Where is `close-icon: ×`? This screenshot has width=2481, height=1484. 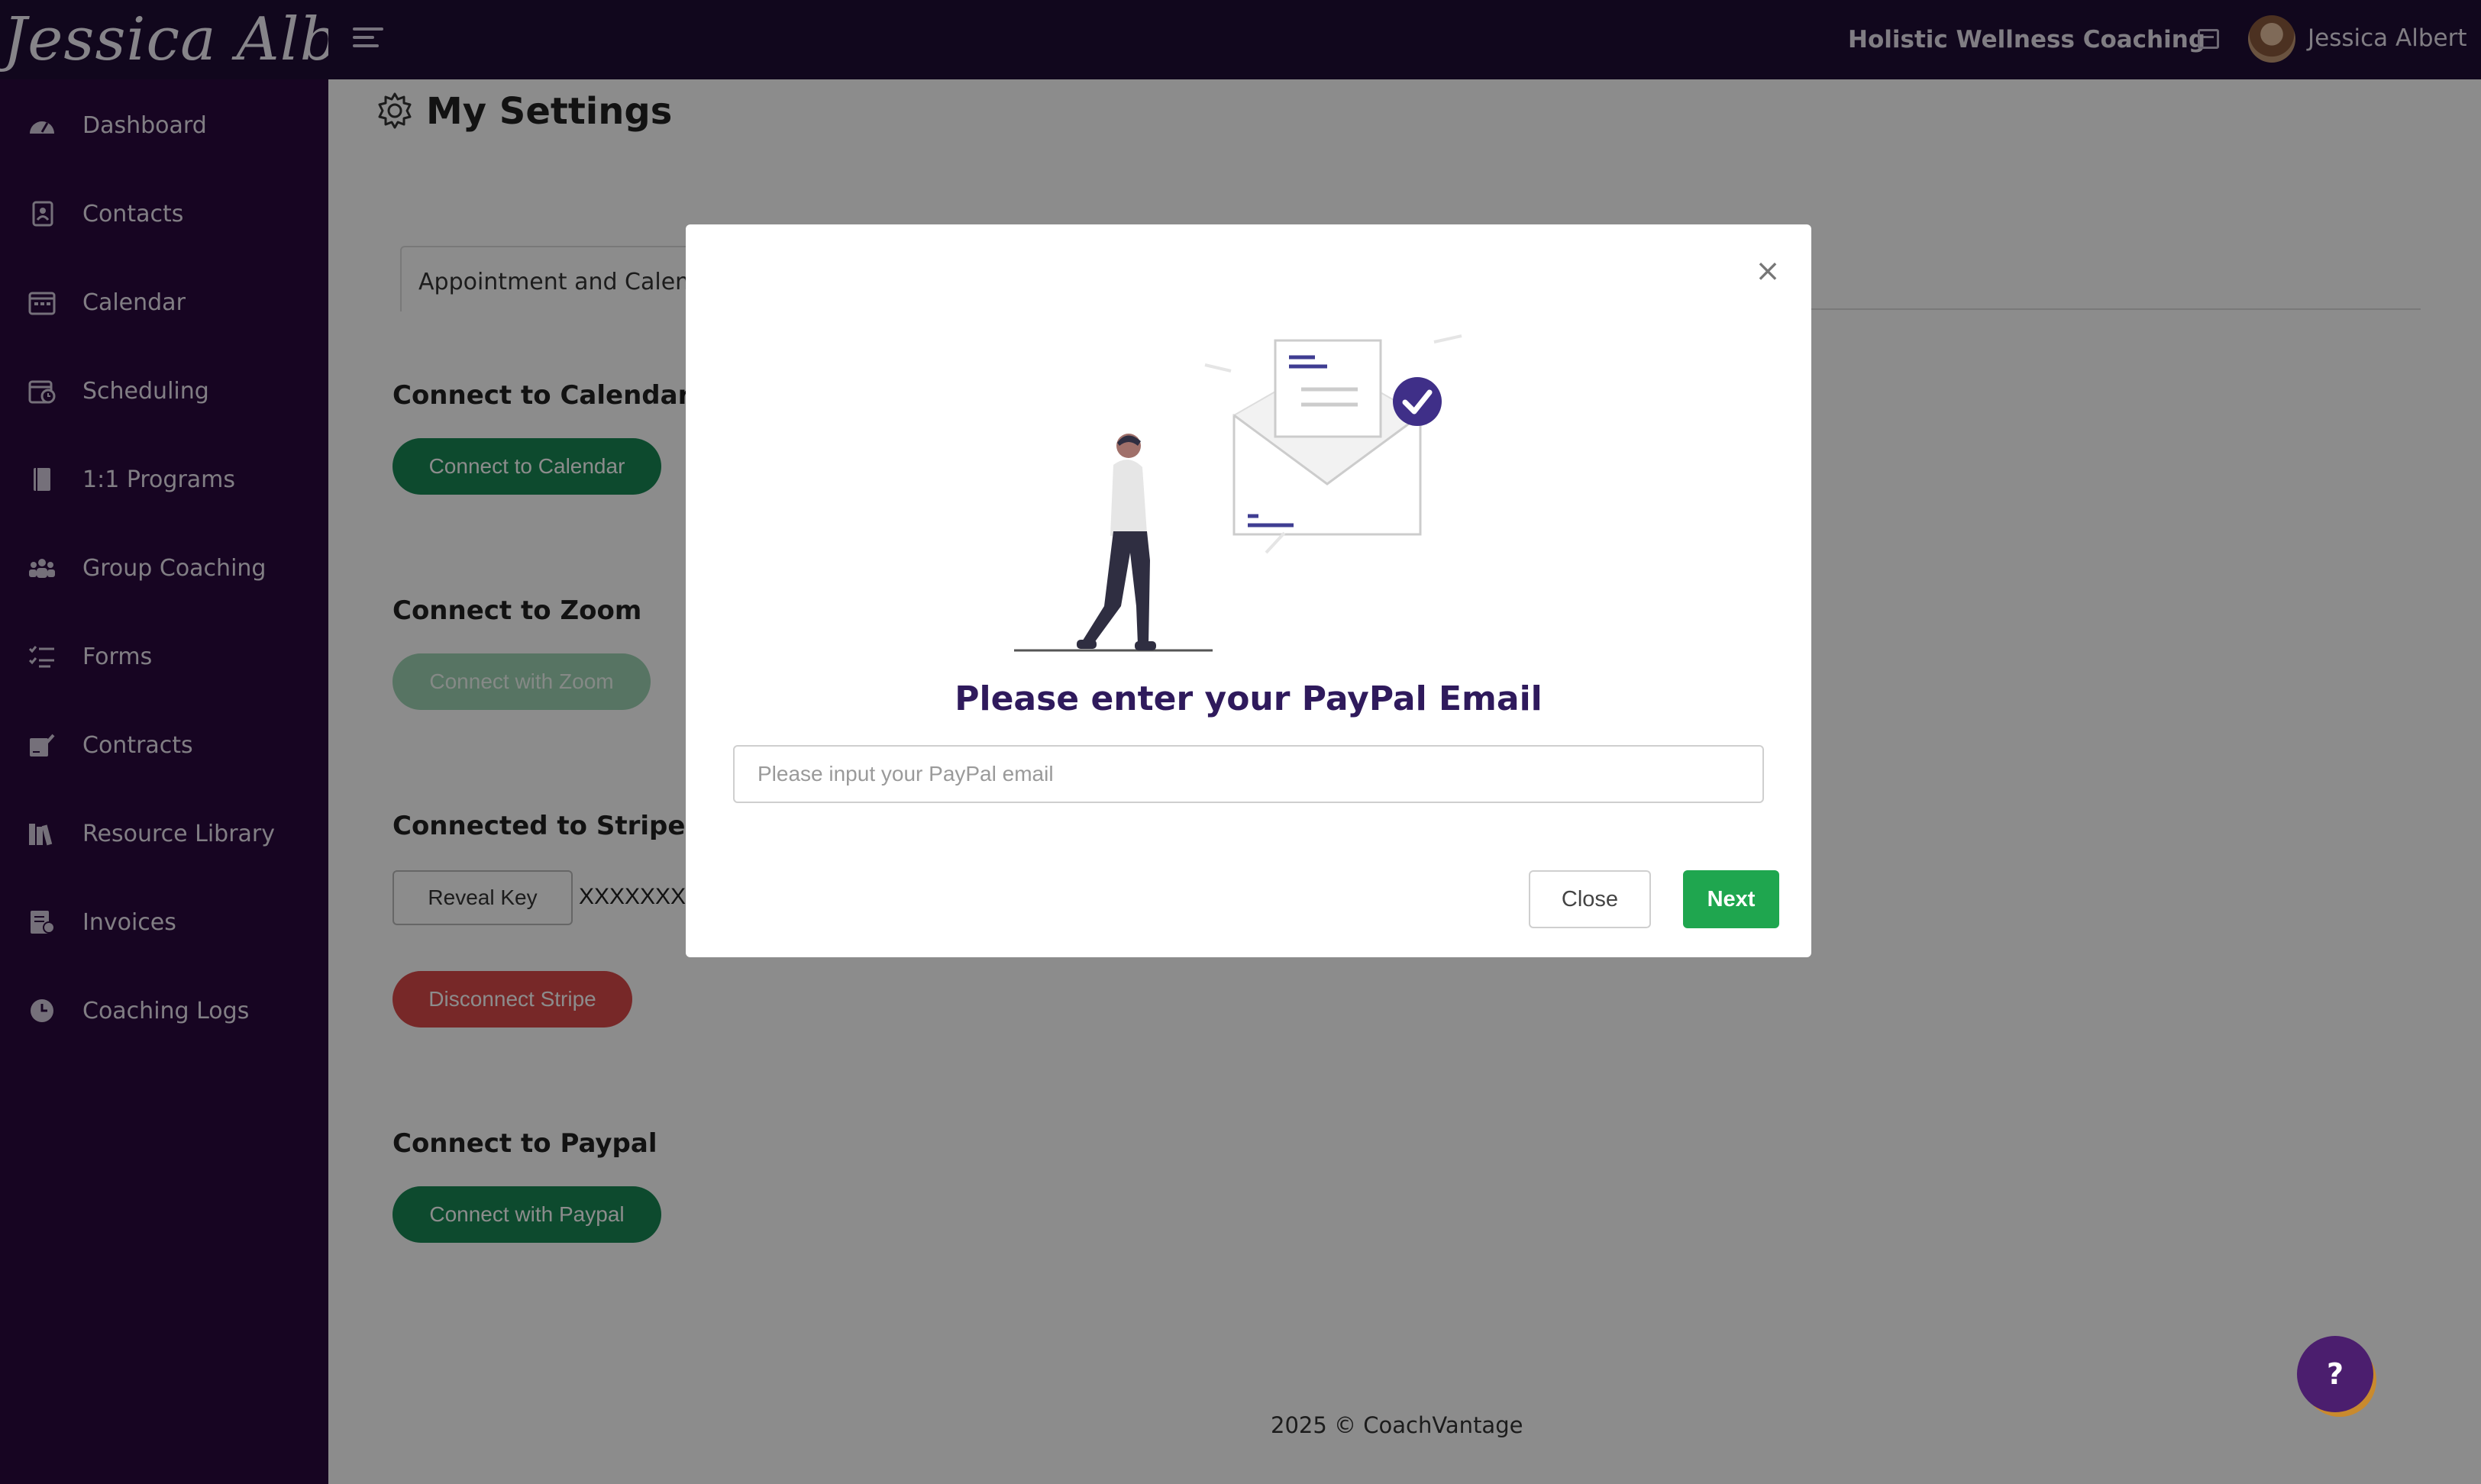
close-icon: × is located at coordinates (1768, 271).